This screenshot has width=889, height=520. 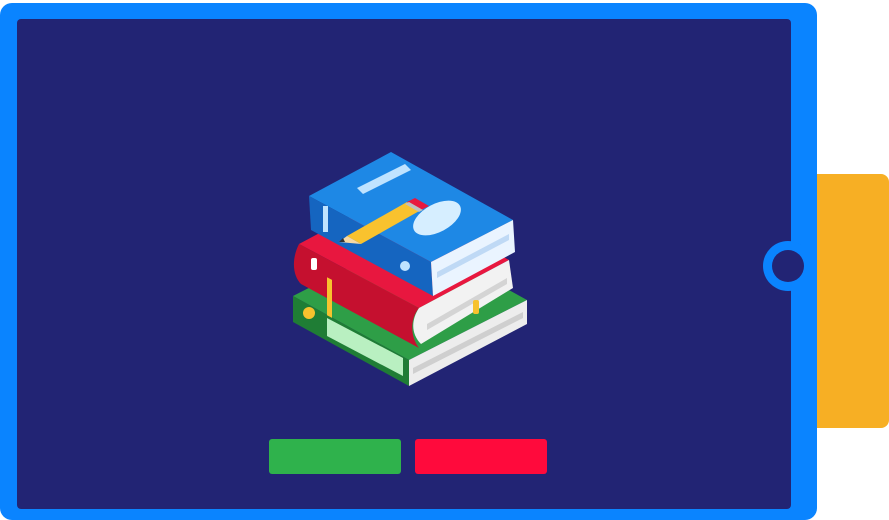 What do you see at coordinates (335, 456) in the screenshot?
I see `confirm-button` at bounding box center [335, 456].